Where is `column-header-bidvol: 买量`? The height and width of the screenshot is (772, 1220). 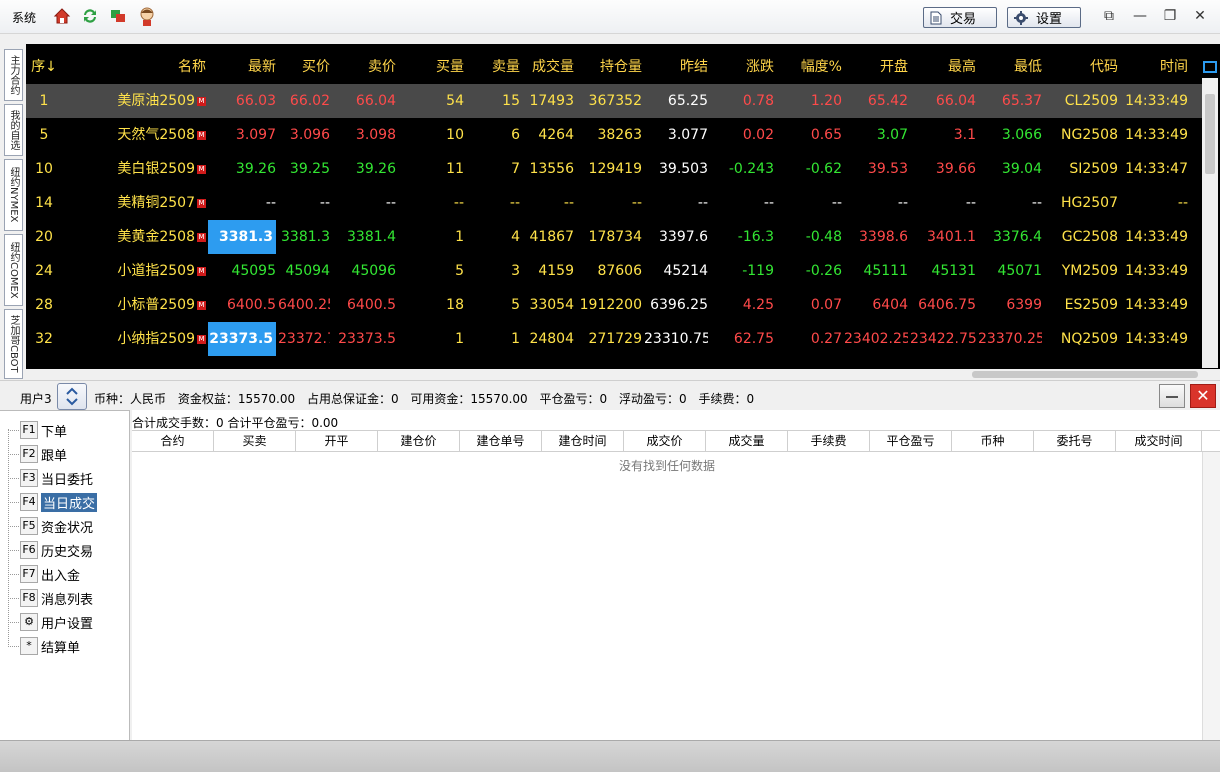 column-header-bidvol: 买量 is located at coordinates (431, 67).